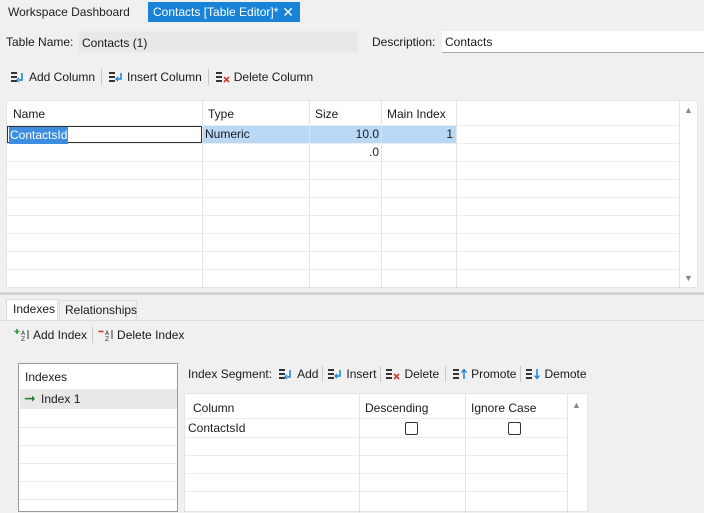 The width and height of the screenshot is (704, 513). What do you see at coordinates (104, 135) in the screenshot?
I see `table-row-name-cell: ContactsId` at bounding box center [104, 135].